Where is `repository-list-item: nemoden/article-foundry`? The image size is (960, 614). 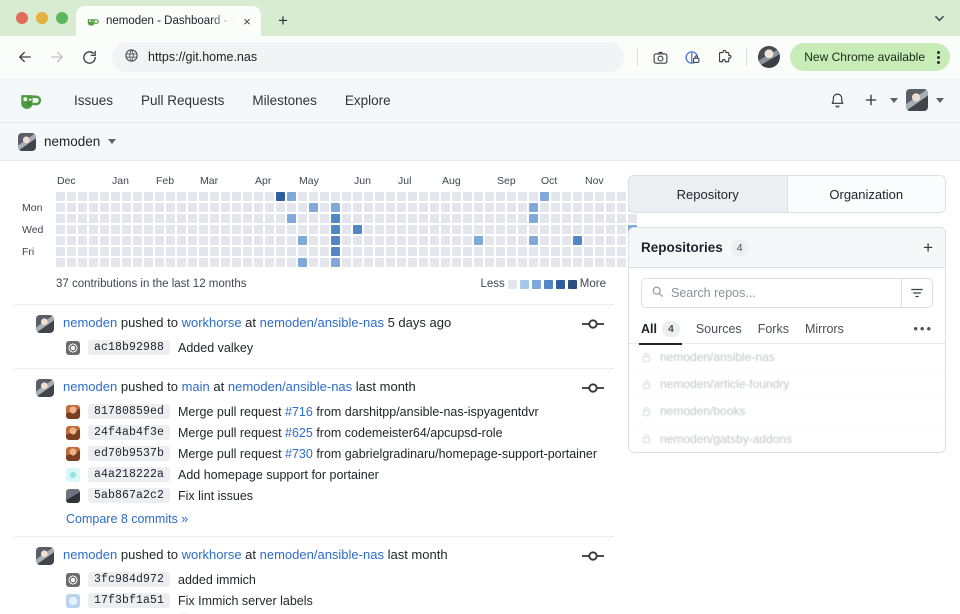 repository-list-item: nemoden/article-foundry is located at coordinates (787, 384).